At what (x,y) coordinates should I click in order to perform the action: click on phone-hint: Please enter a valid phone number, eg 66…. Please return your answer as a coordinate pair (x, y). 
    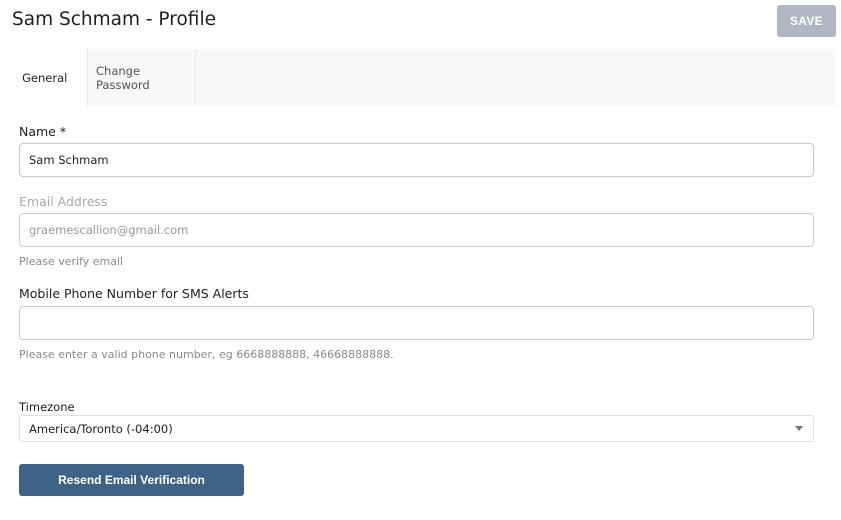
    Looking at the image, I should click on (206, 354).